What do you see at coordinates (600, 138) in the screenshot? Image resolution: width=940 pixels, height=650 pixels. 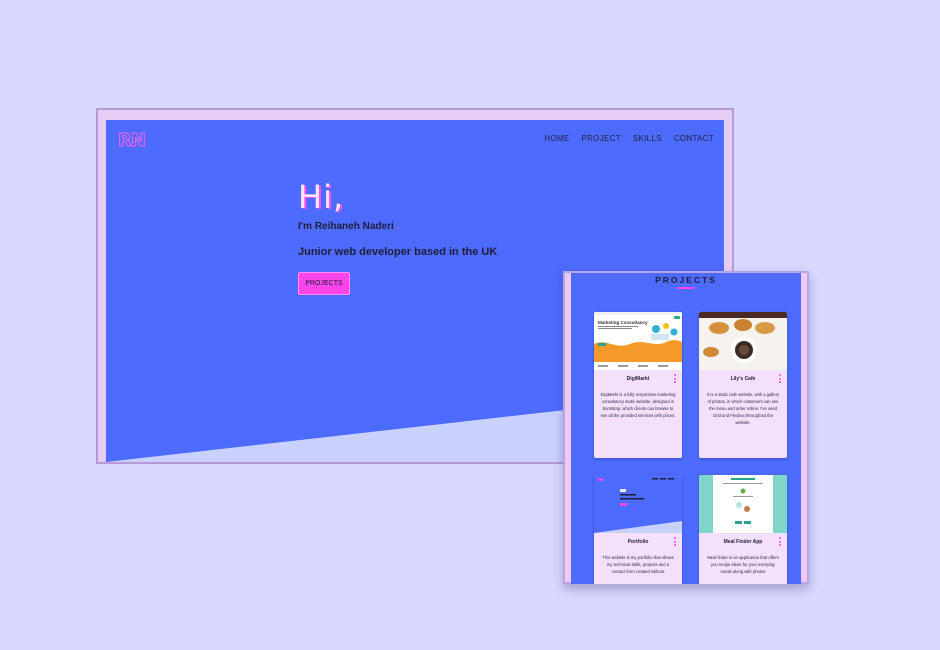 I see `nav-project-link: PROJECT` at bounding box center [600, 138].